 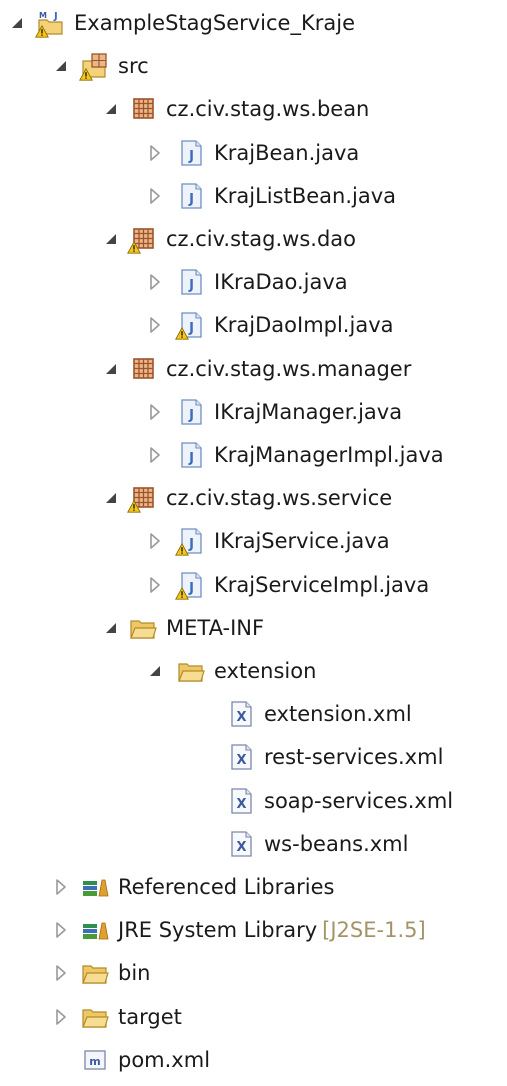 I want to click on tree-item-label: KrajBean.java, so click(x=286, y=153).